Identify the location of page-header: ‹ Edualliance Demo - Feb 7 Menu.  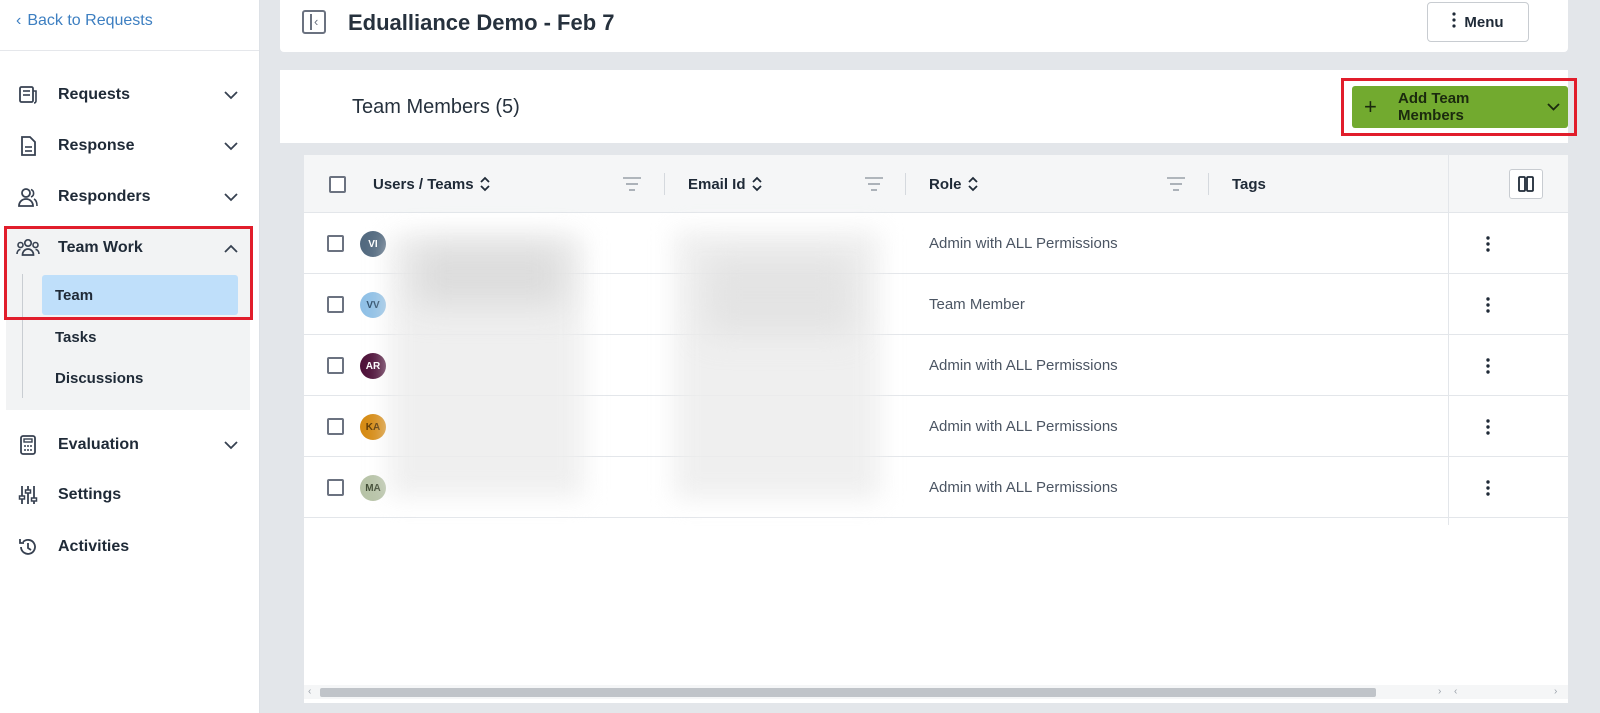
(924, 26).